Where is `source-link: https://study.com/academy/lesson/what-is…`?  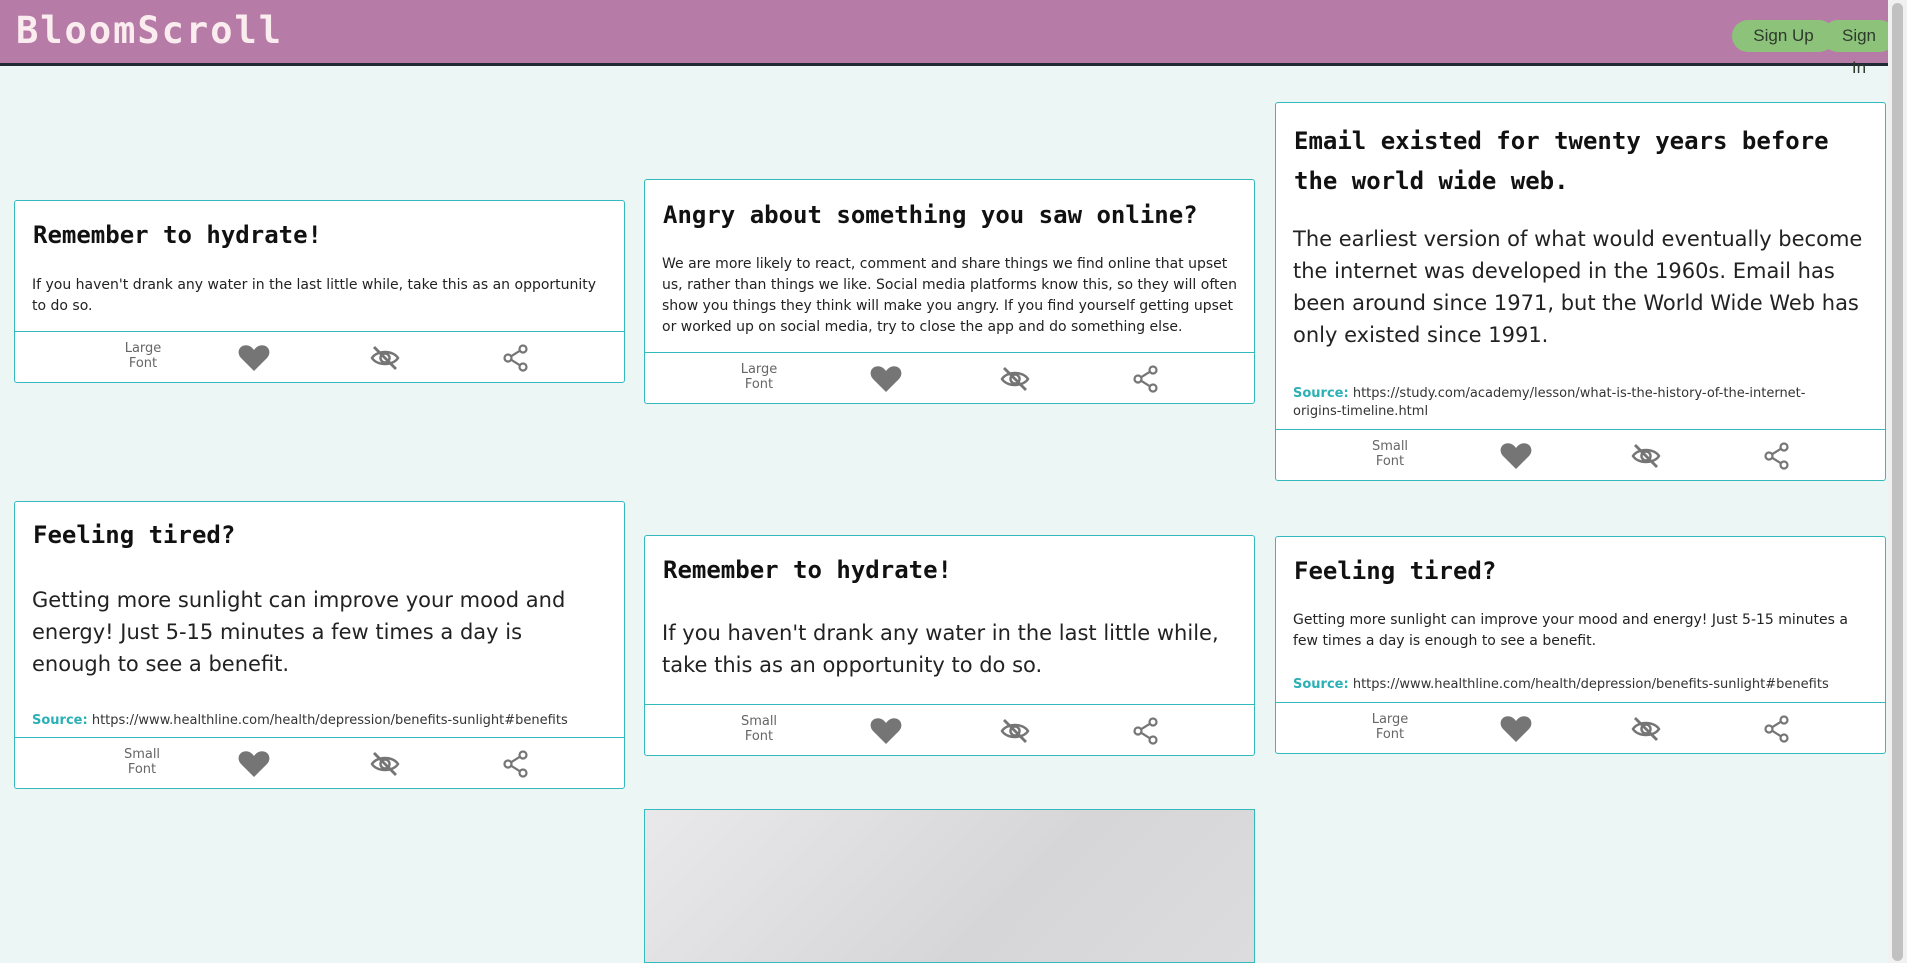
source-link: https://study.com/academy/lesson/what-is… is located at coordinates (1549, 402).